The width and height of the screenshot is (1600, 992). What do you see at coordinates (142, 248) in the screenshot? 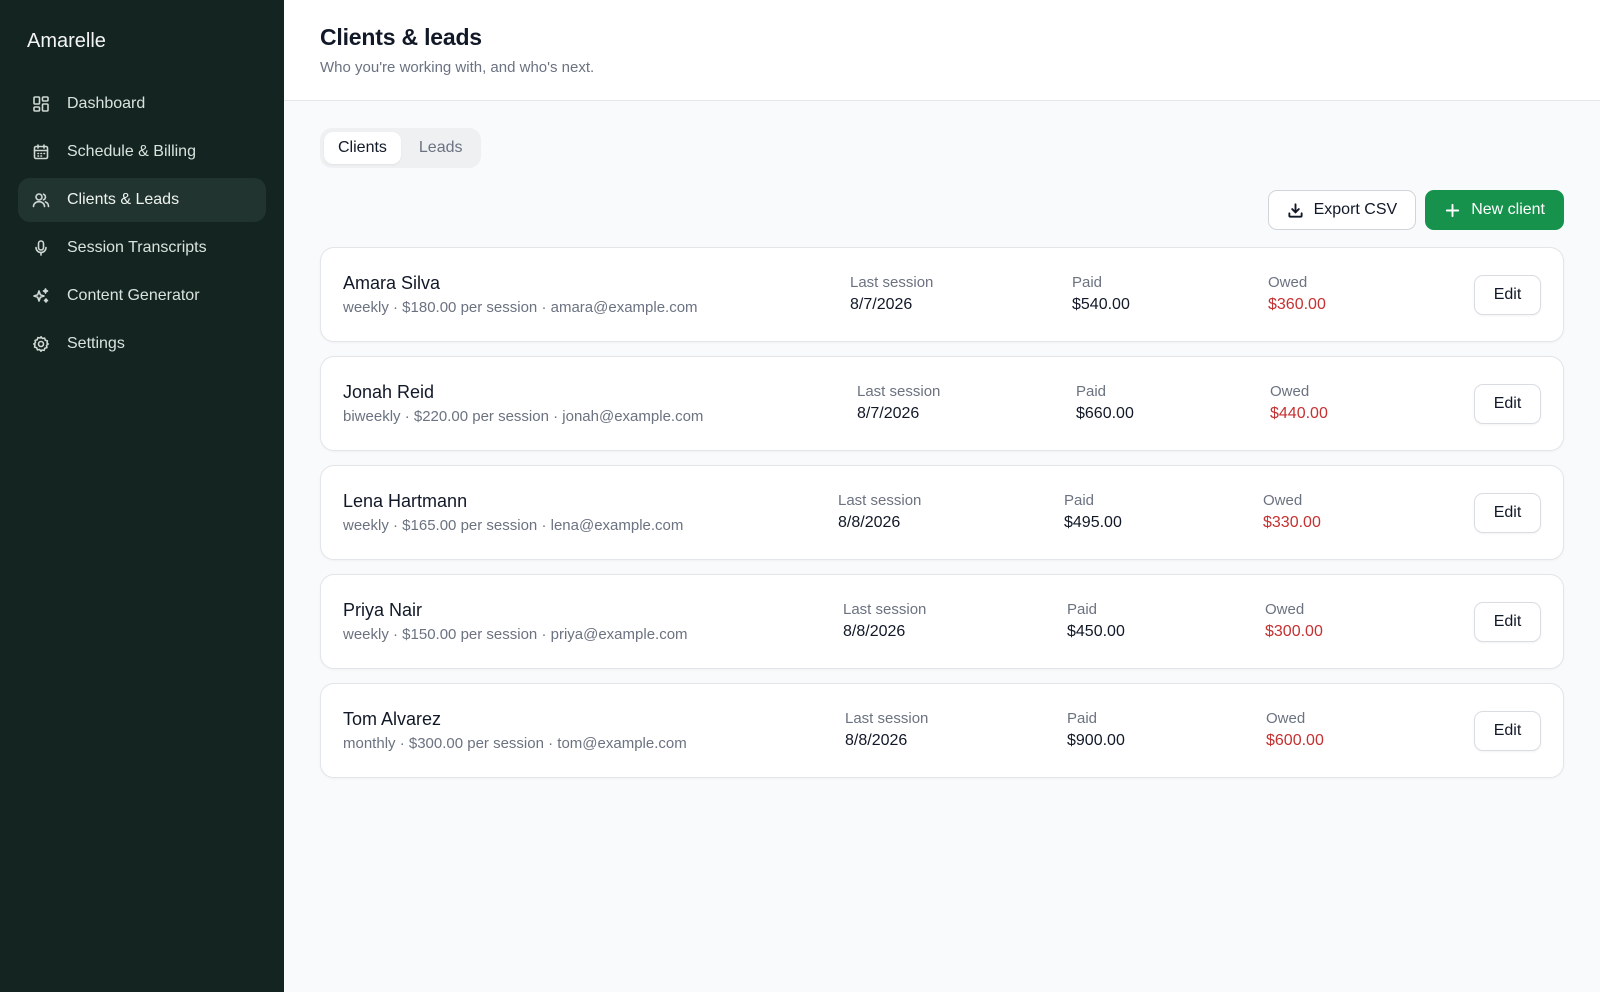
I see `sidebar-item-session-transcripts: Session Transcripts` at bounding box center [142, 248].